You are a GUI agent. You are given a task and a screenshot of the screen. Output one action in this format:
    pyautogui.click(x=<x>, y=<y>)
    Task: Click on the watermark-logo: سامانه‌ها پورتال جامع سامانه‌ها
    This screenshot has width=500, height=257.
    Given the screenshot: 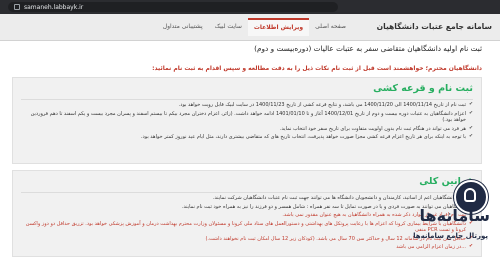 What is the action you would take?
    pyautogui.click(x=449, y=215)
    